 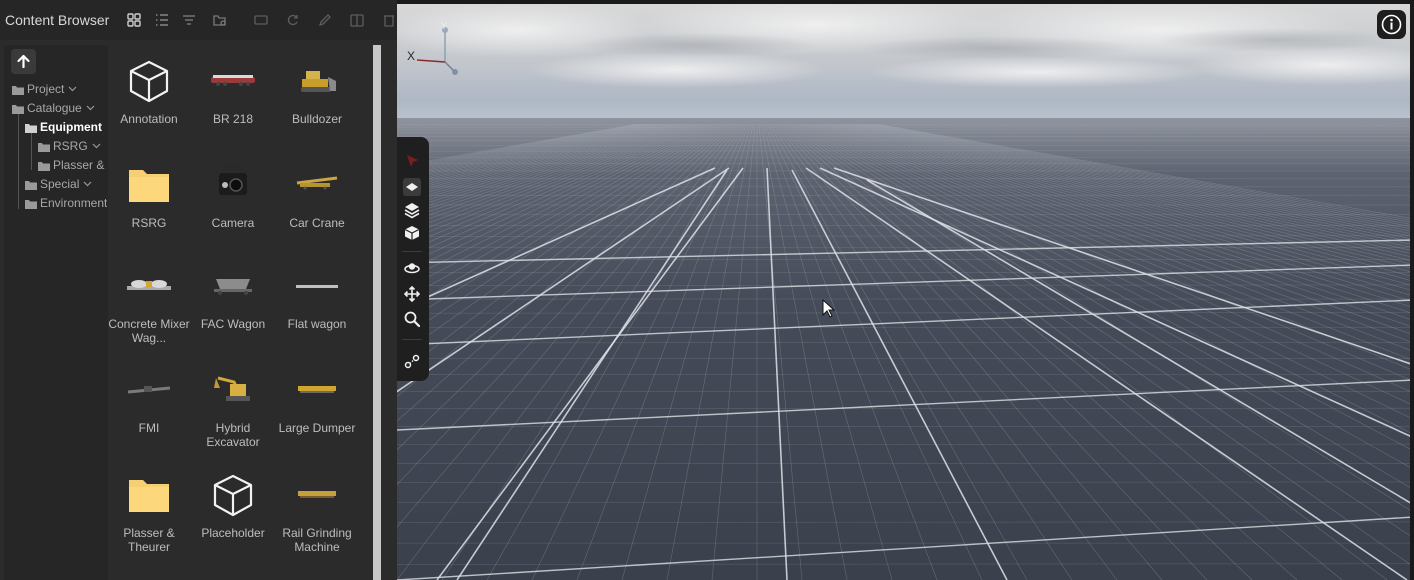 I want to click on asset-label: Camera, so click(x=233, y=223).